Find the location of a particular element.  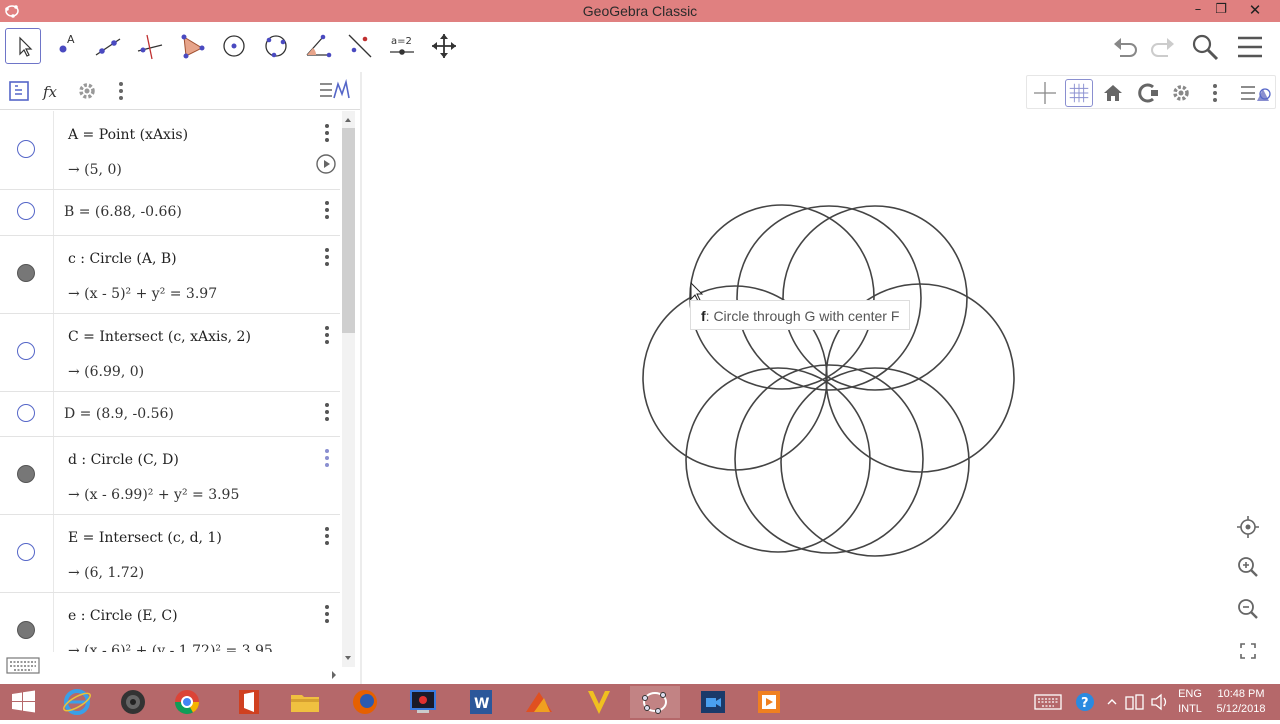

point-capturing-icon is located at coordinates (1147, 93).